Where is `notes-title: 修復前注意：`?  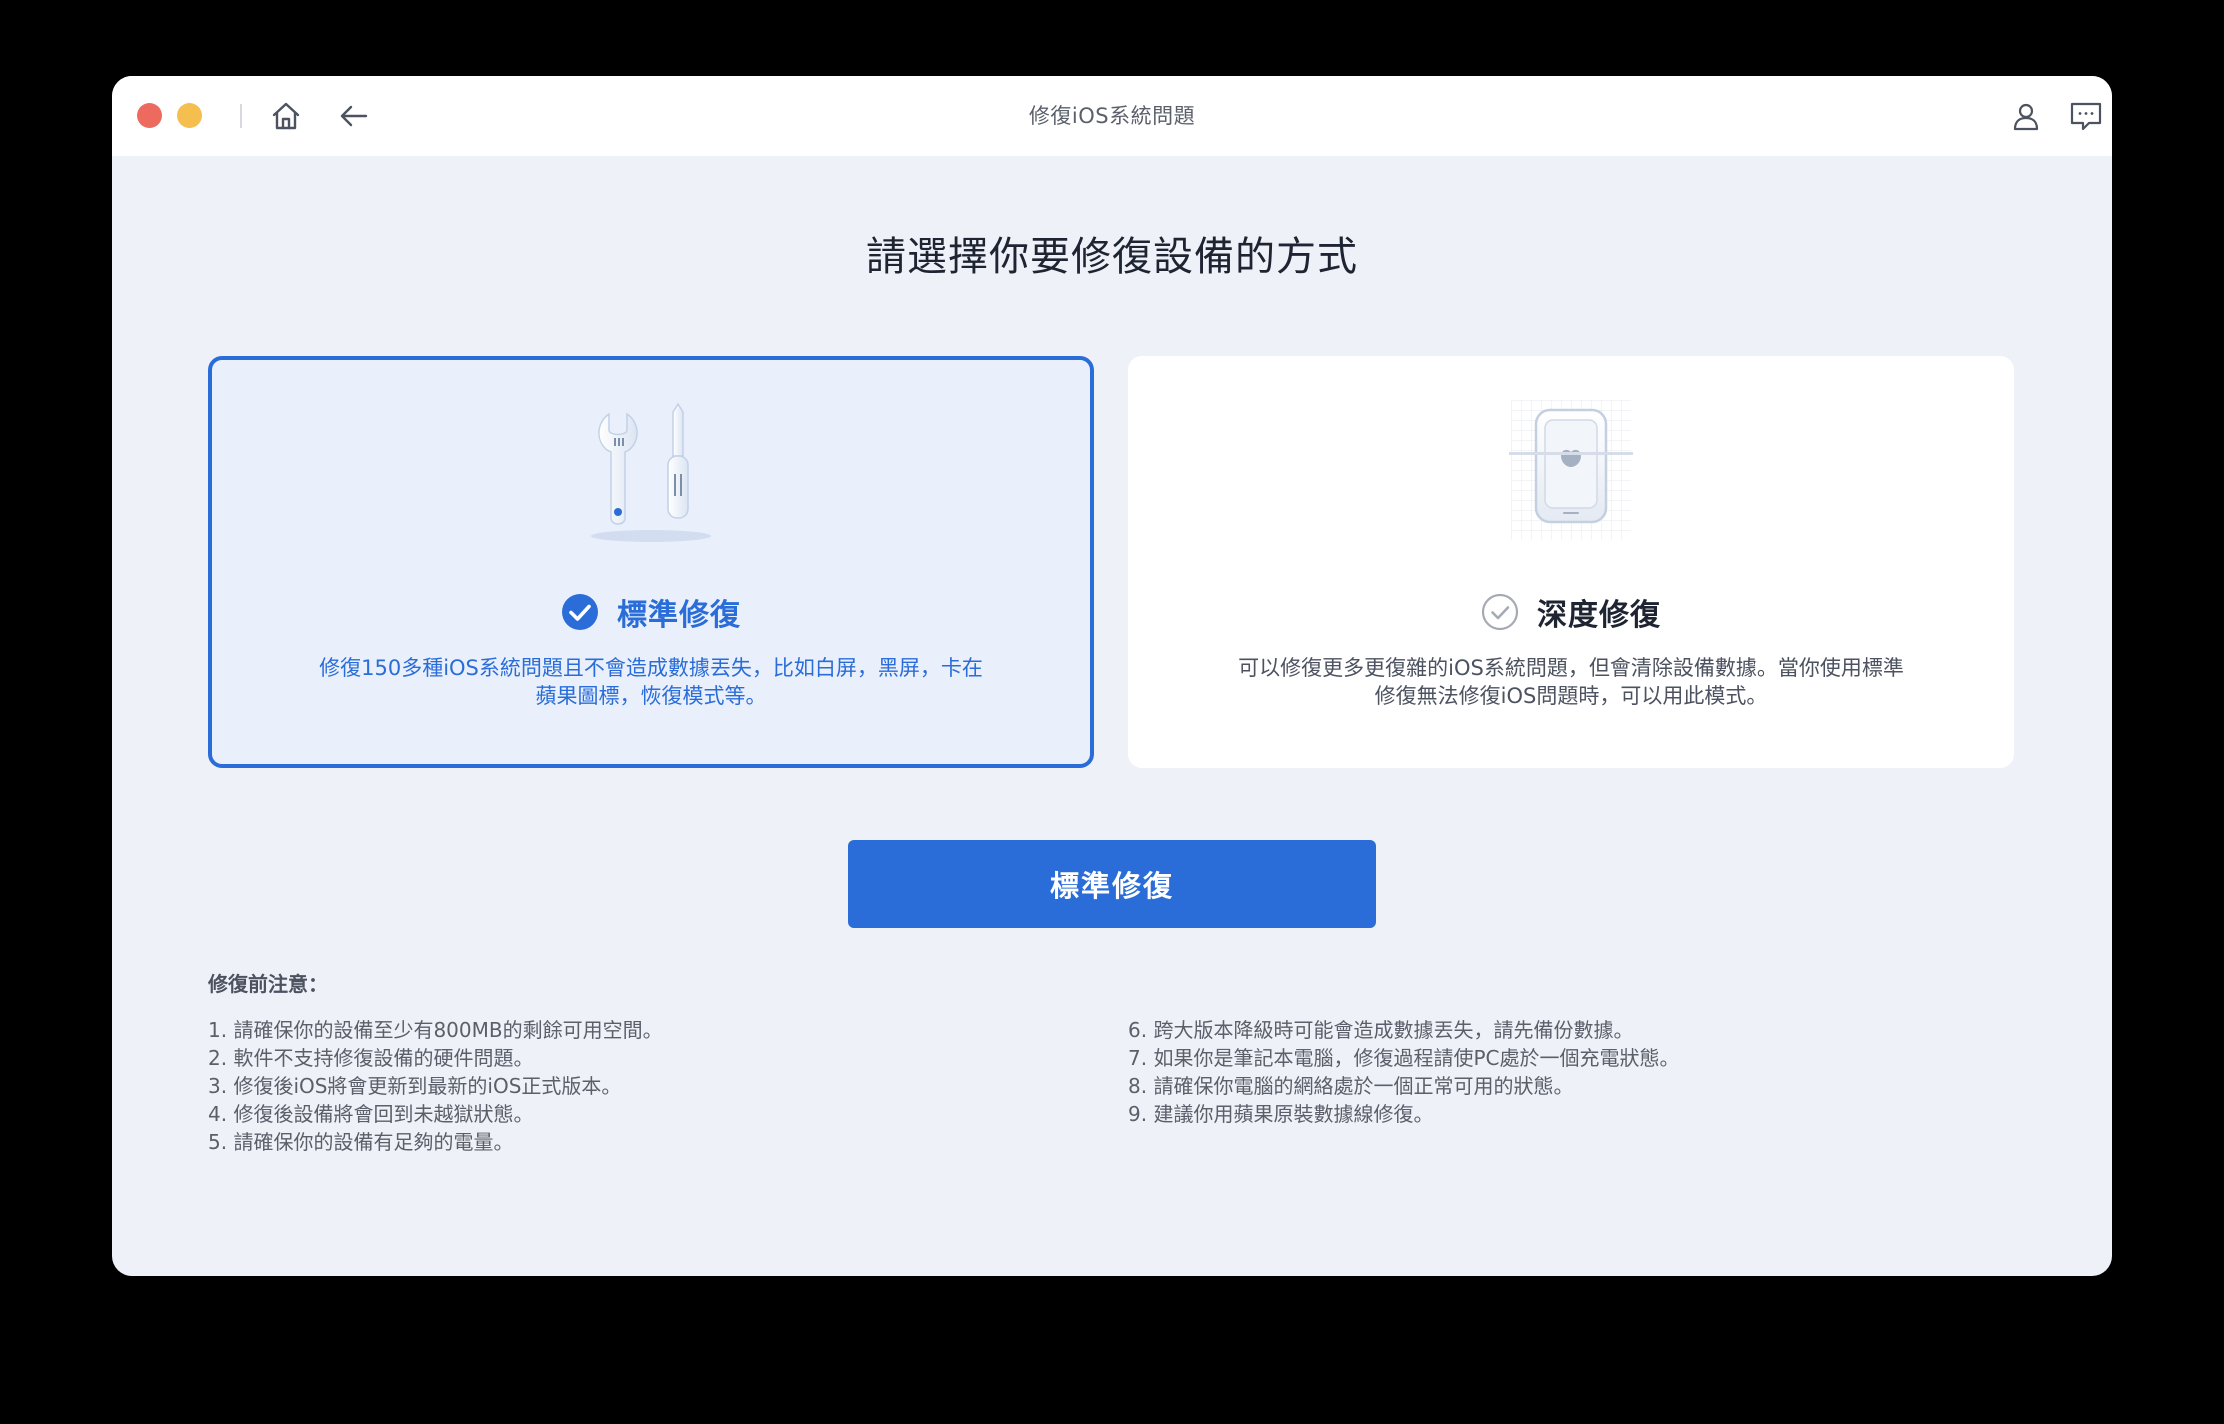 notes-title: 修復前注意： is located at coordinates (268, 984).